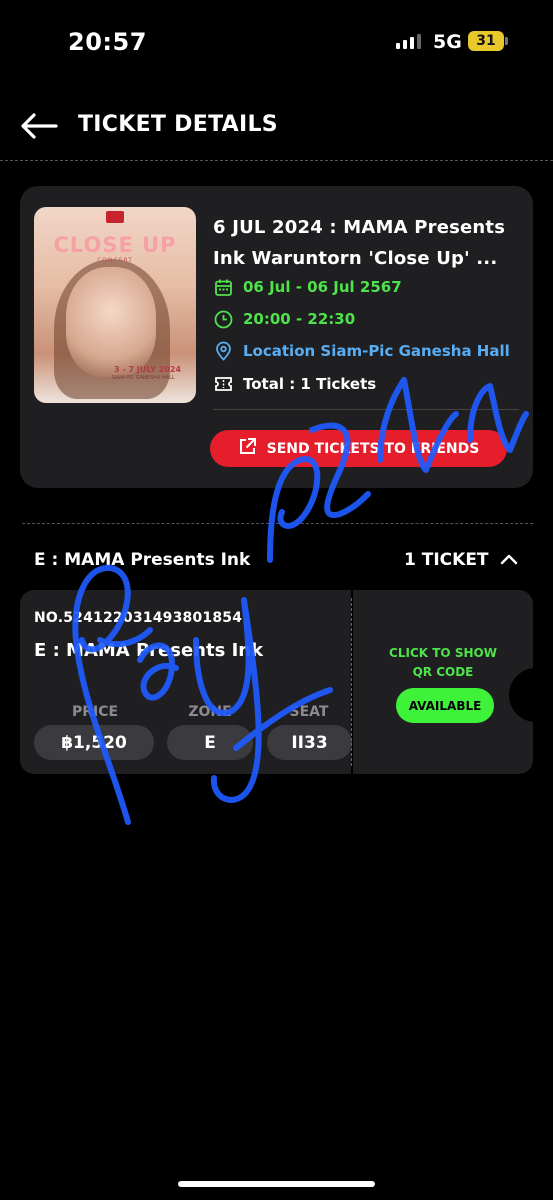 The image size is (553, 1200). I want to click on clock-icon, so click(223, 319).